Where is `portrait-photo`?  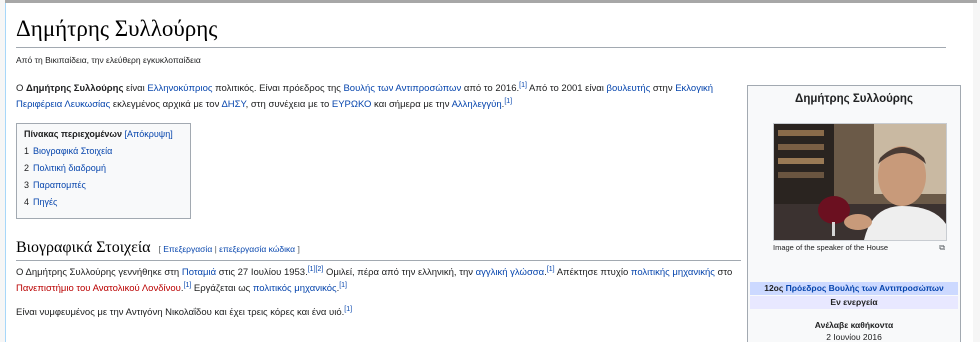 portrait-photo is located at coordinates (860, 182).